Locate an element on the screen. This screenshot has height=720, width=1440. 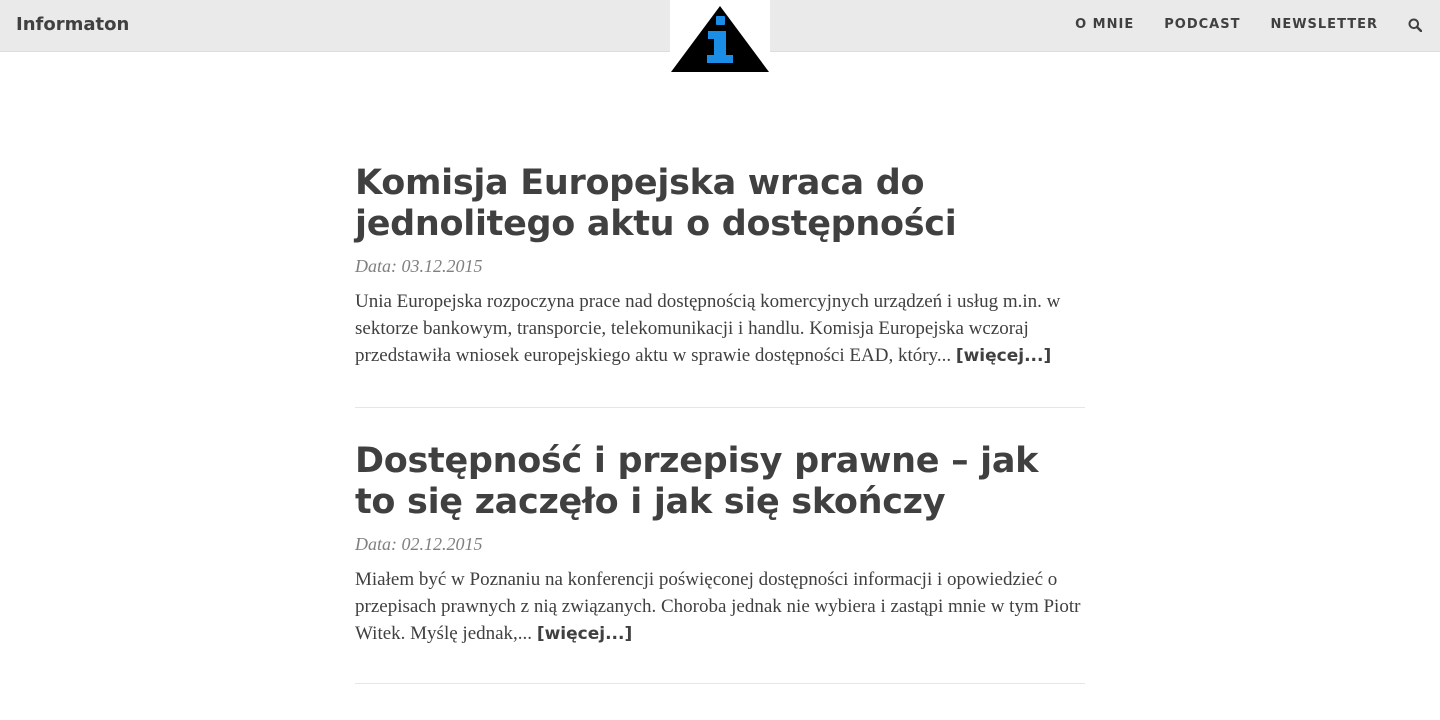
nav-link-newsletter: NEWSLETTER is located at coordinates (1324, 24).